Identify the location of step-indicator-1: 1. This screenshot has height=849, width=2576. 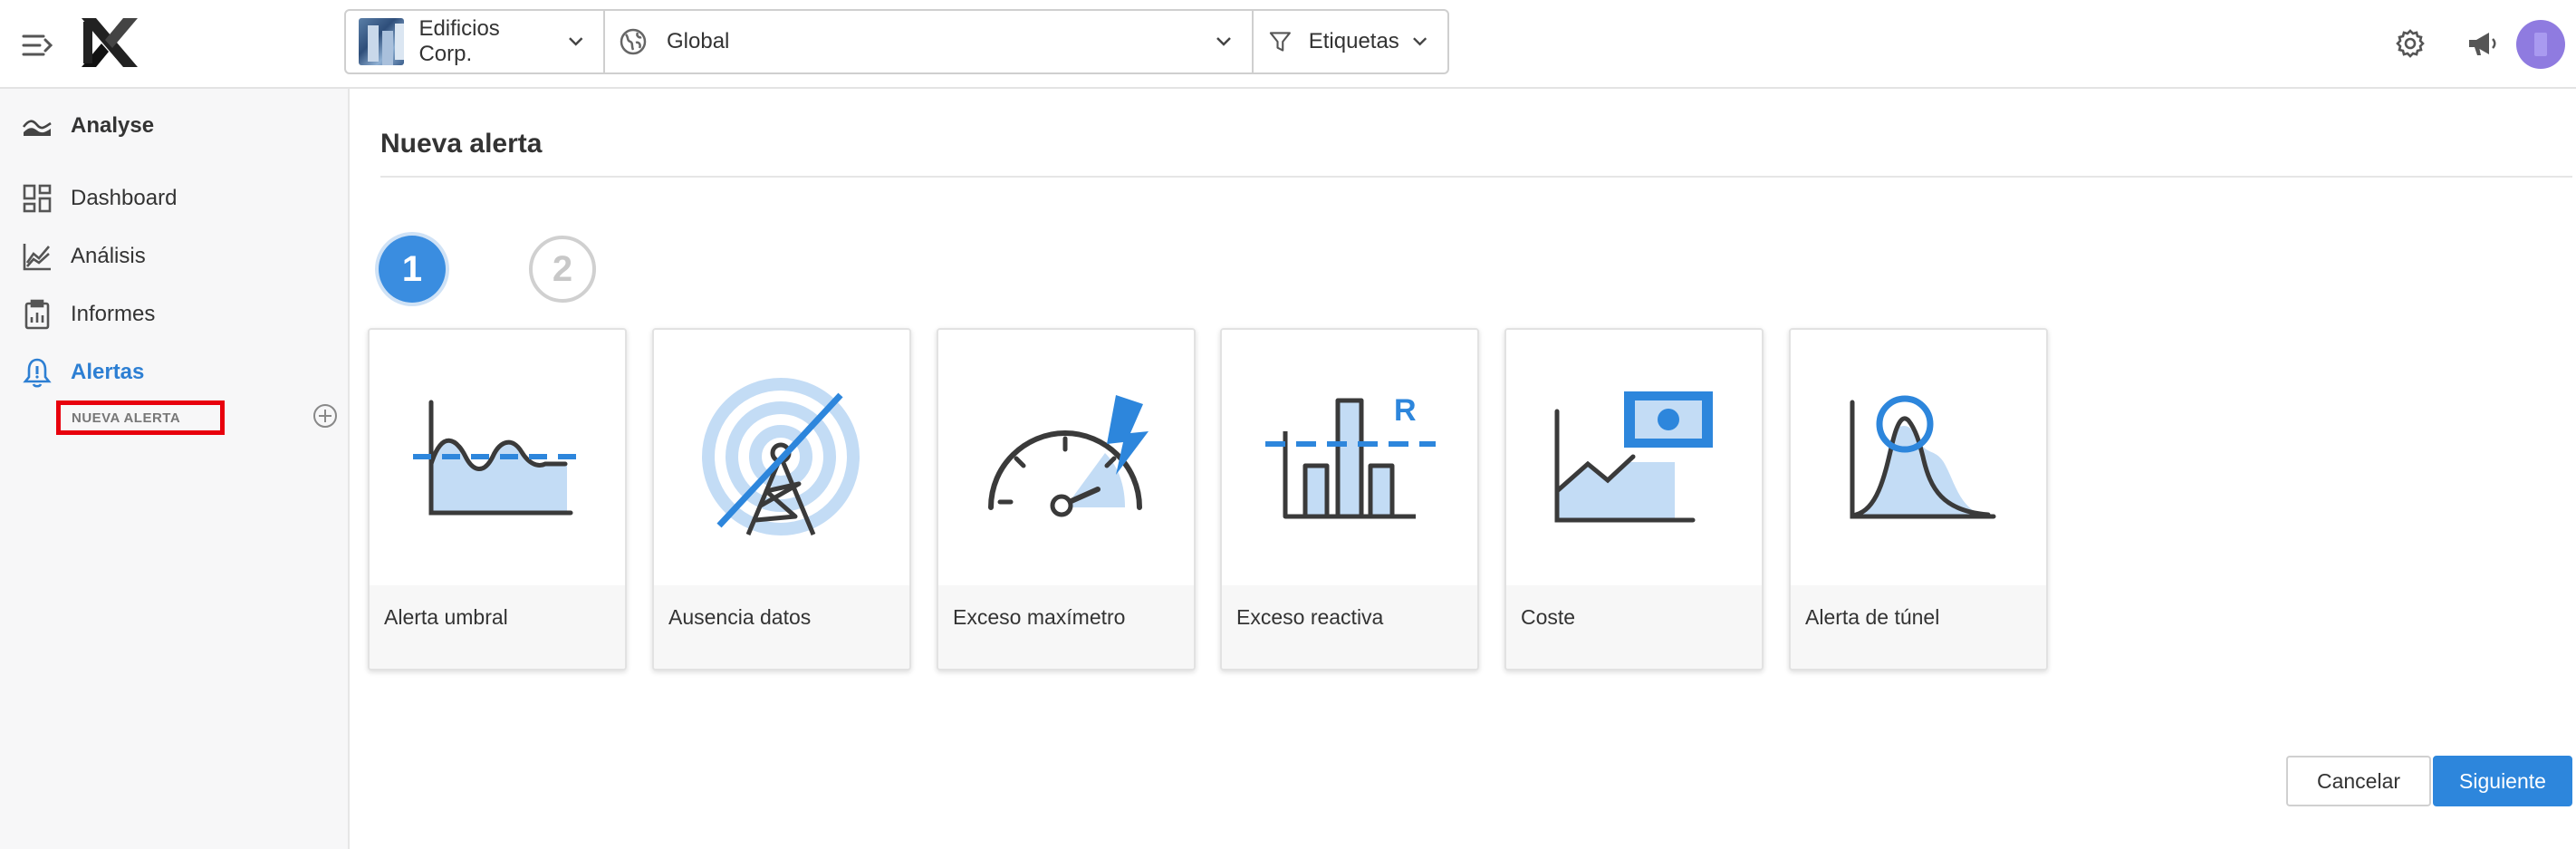
(412, 269).